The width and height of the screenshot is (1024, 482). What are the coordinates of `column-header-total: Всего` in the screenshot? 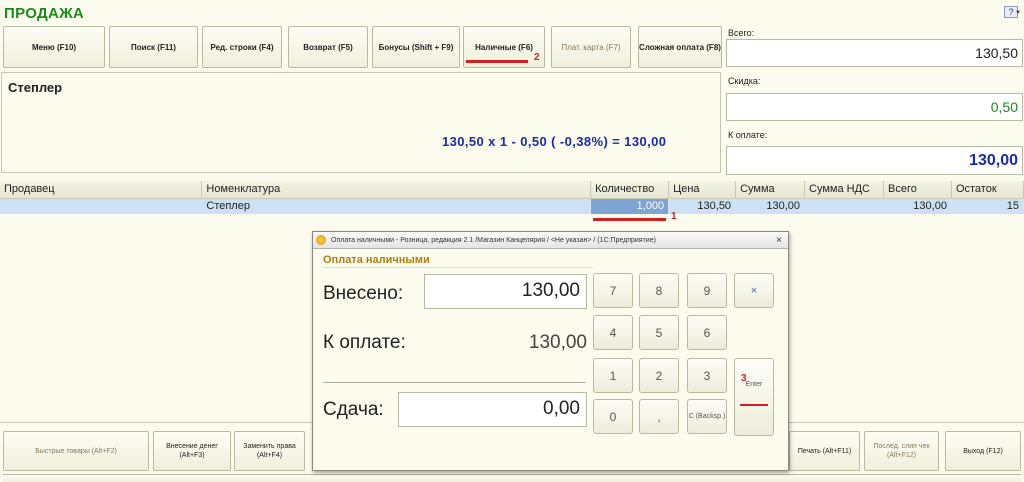 It's located at (917, 190).